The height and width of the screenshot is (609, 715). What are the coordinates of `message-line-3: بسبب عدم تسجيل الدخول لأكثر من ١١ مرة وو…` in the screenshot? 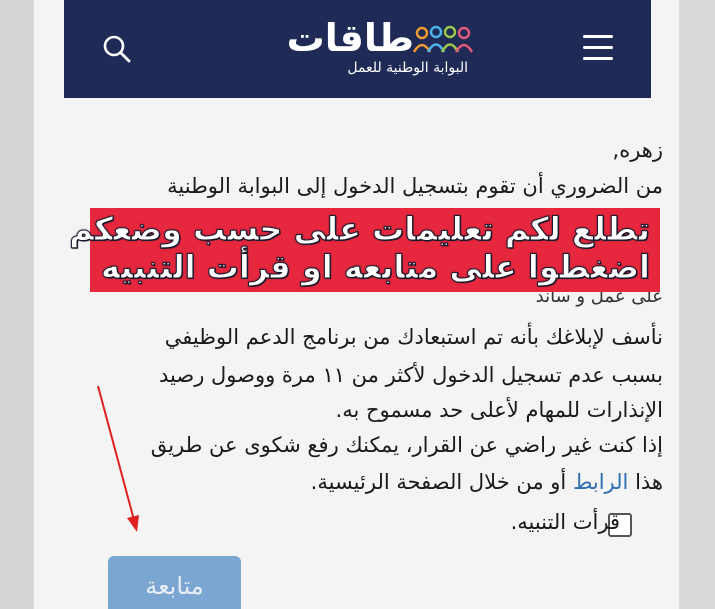 It's located at (411, 375).